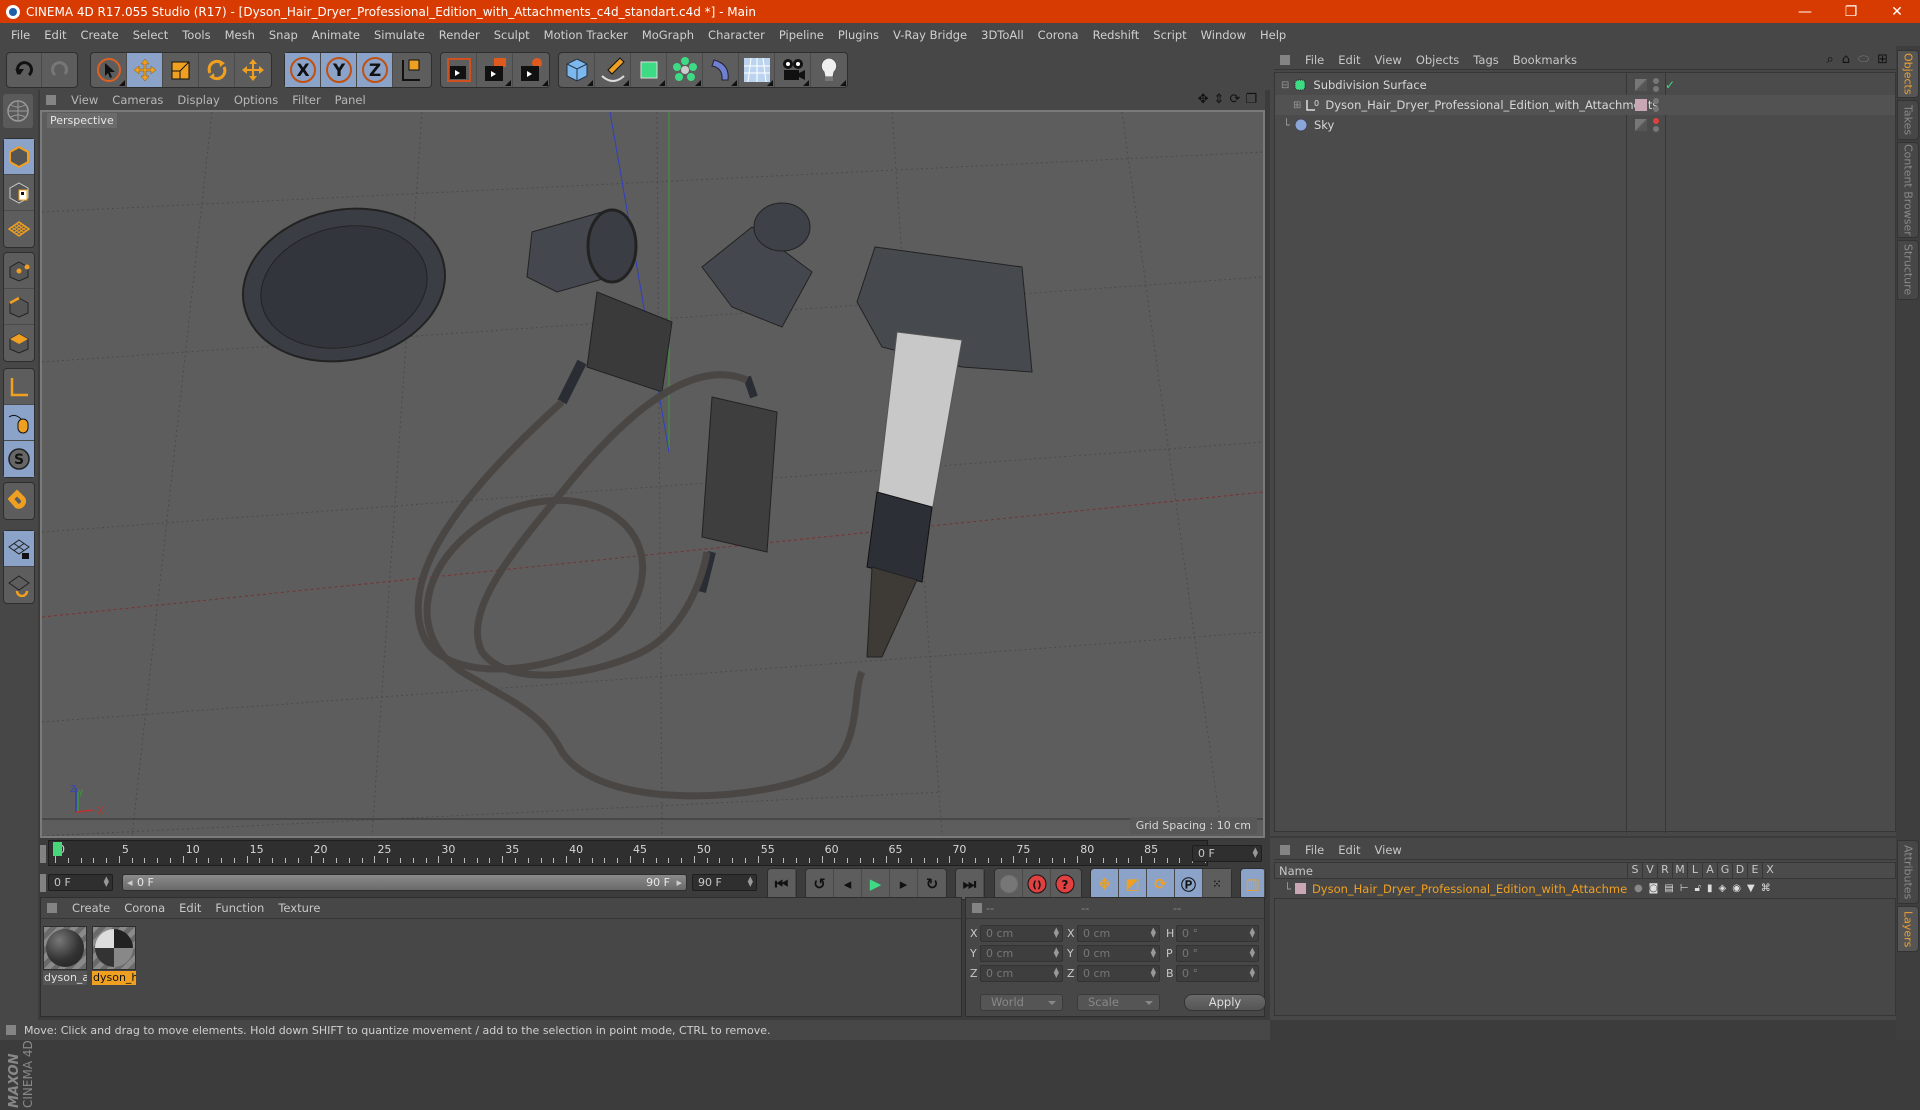  Describe the element at coordinates (1670, 85) in the screenshot. I see `enabled-check-icon: ✓` at that location.